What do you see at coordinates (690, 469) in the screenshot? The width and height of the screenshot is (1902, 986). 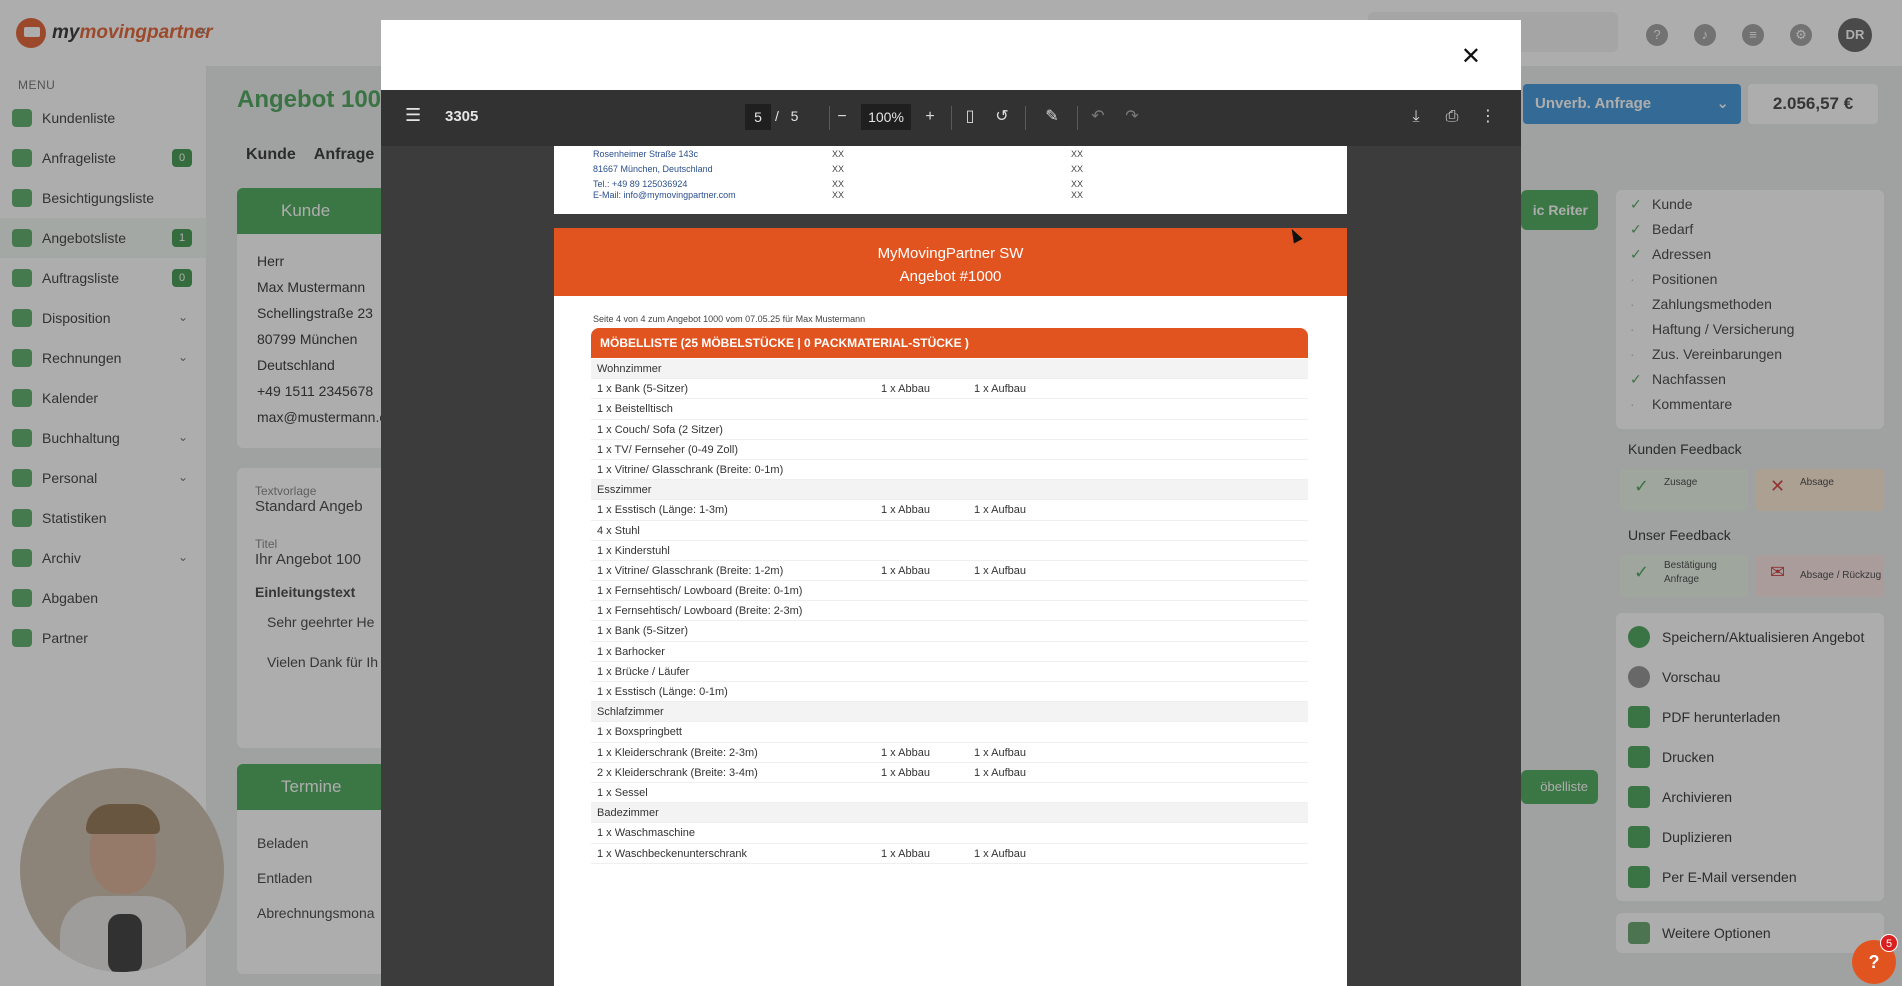 I see `furniture-item: 1 x Vitrine/ Glasschrank (Breite: 0-1m)` at bounding box center [690, 469].